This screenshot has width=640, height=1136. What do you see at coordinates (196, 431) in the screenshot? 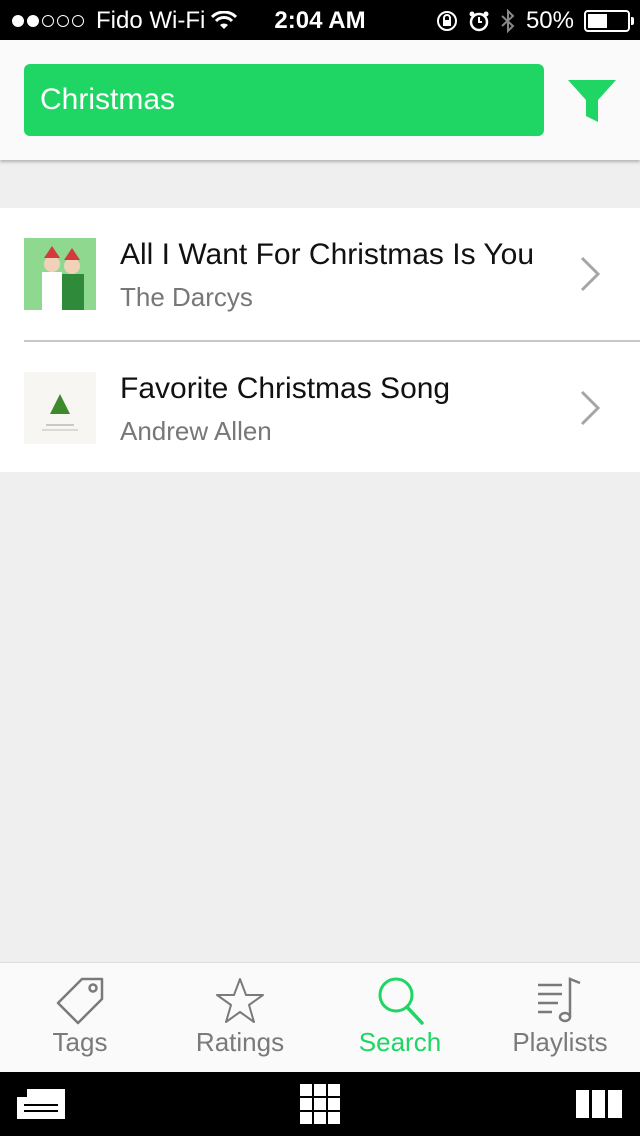
I see `result-artist: Andrew Allen` at bounding box center [196, 431].